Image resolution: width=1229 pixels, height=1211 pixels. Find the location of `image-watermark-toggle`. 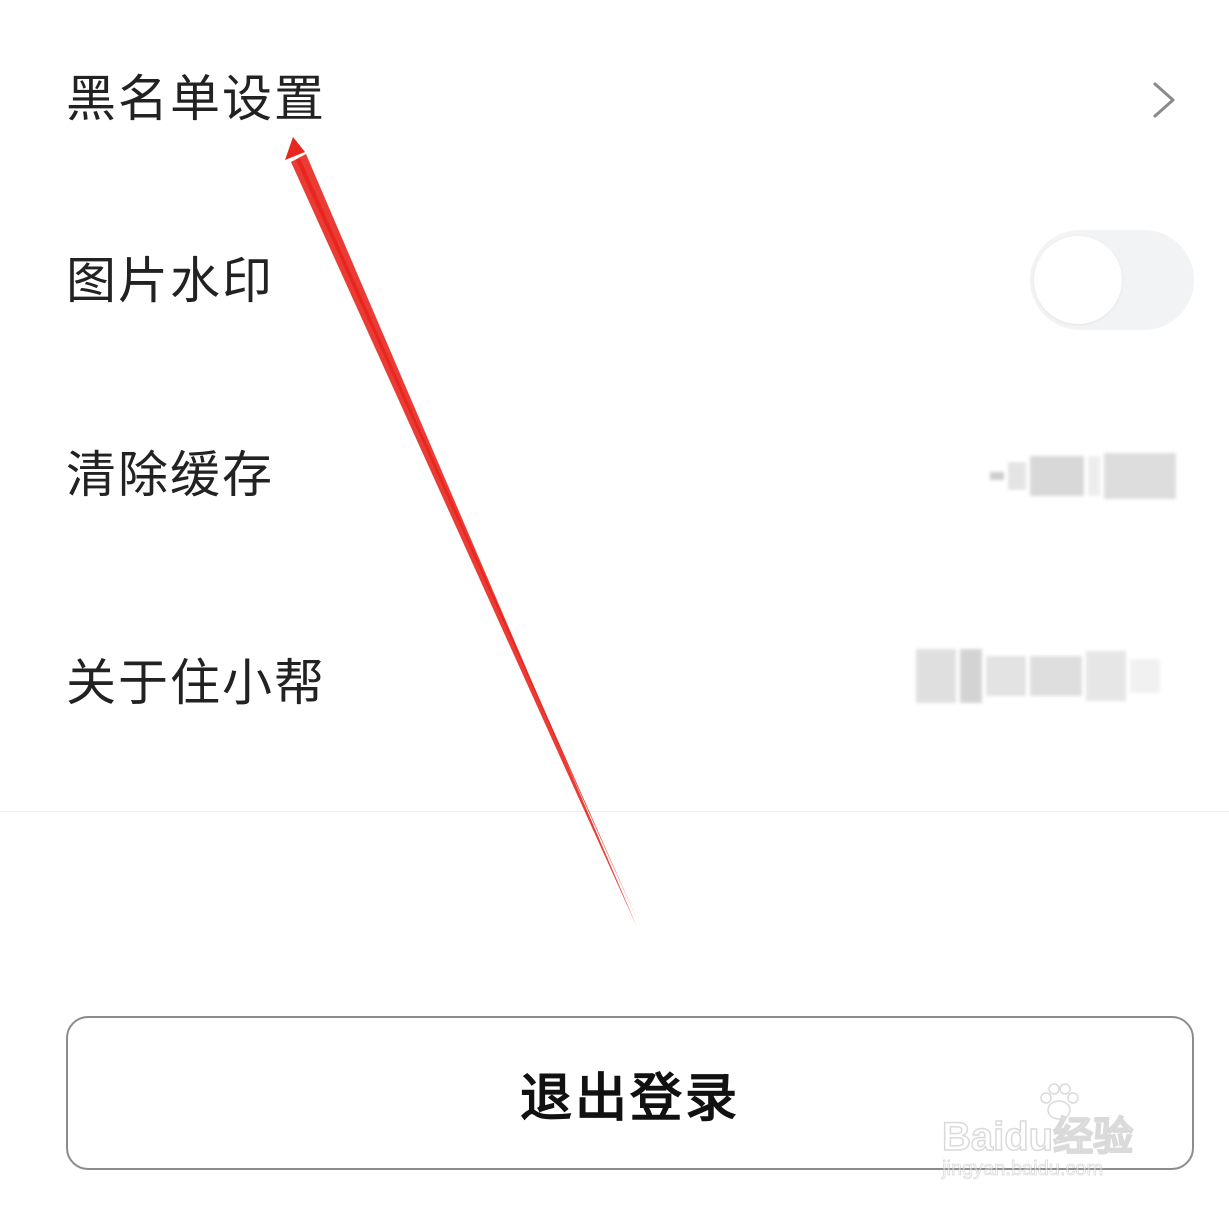

image-watermark-toggle is located at coordinates (1112, 280).